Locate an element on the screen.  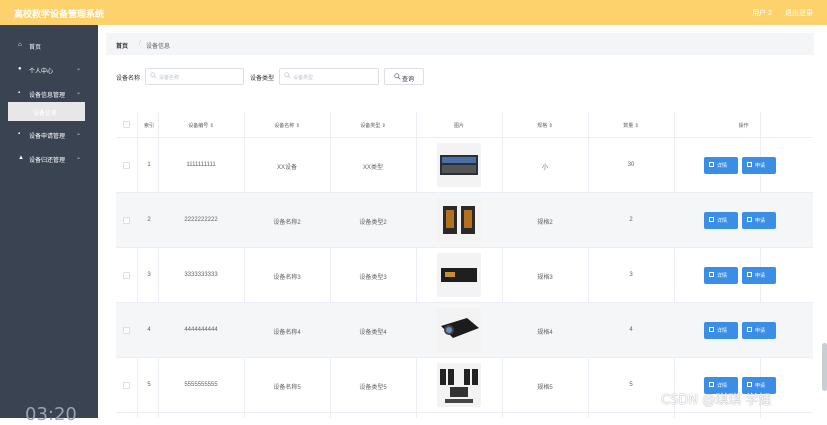
sidebar-item-device-apply: ▪ 设备申请管理 ⌄ is located at coordinates (49, 135).